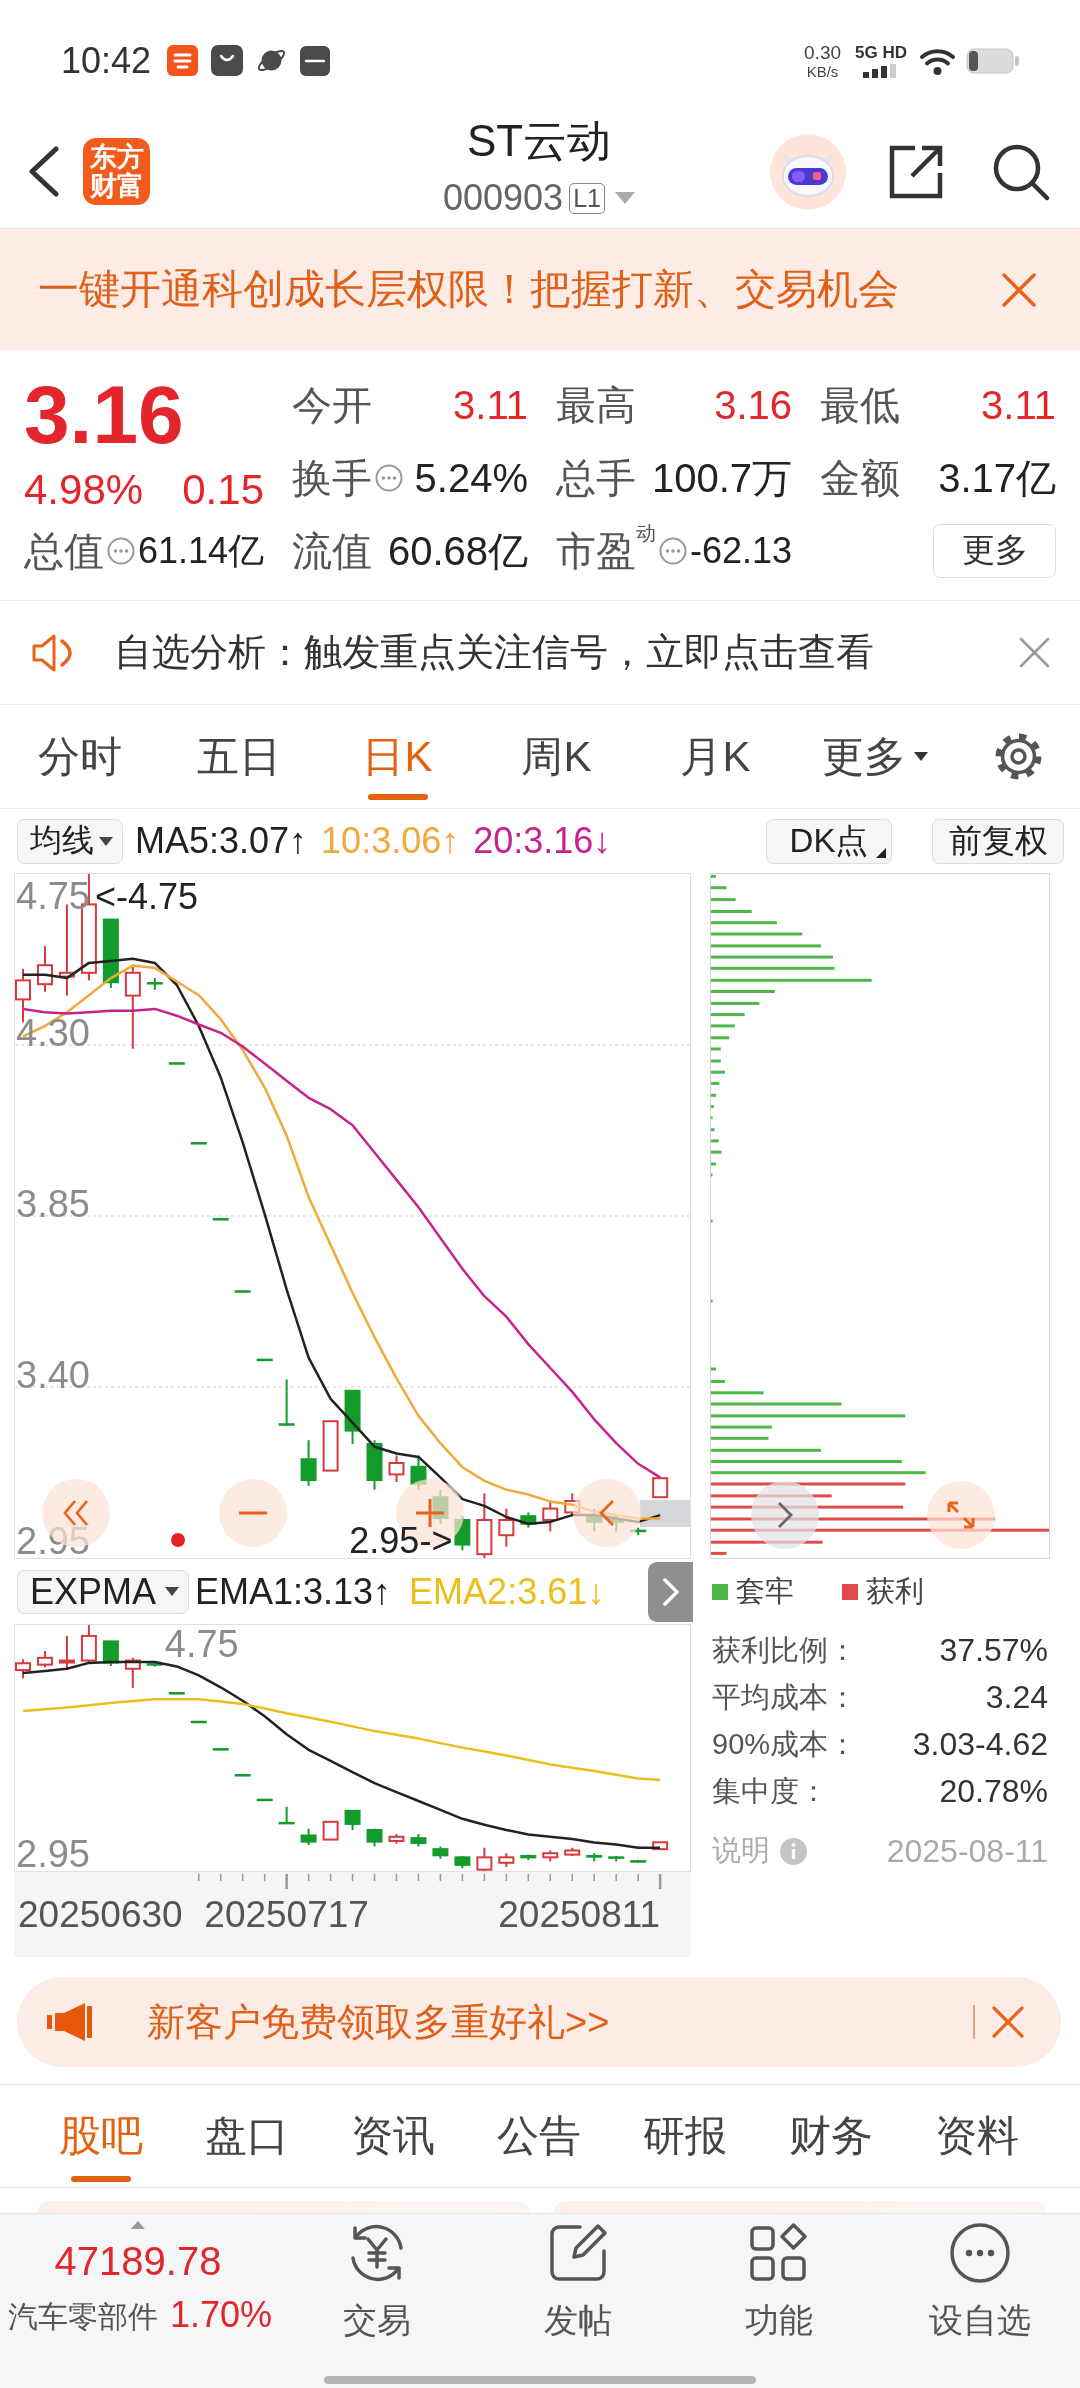 The image size is (1080, 2388). I want to click on section-tab: 资料, so click(977, 2136).